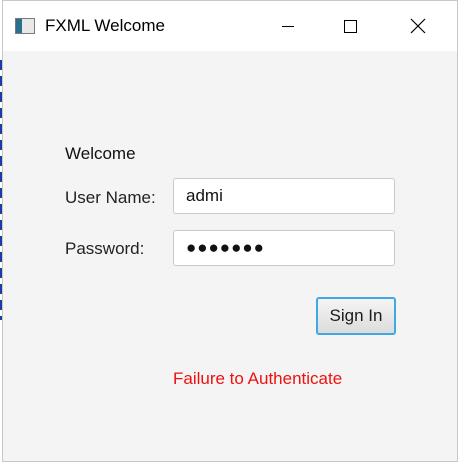  Describe the element at coordinates (284, 248) in the screenshot. I see `password-field: ●●●●●●●` at that location.